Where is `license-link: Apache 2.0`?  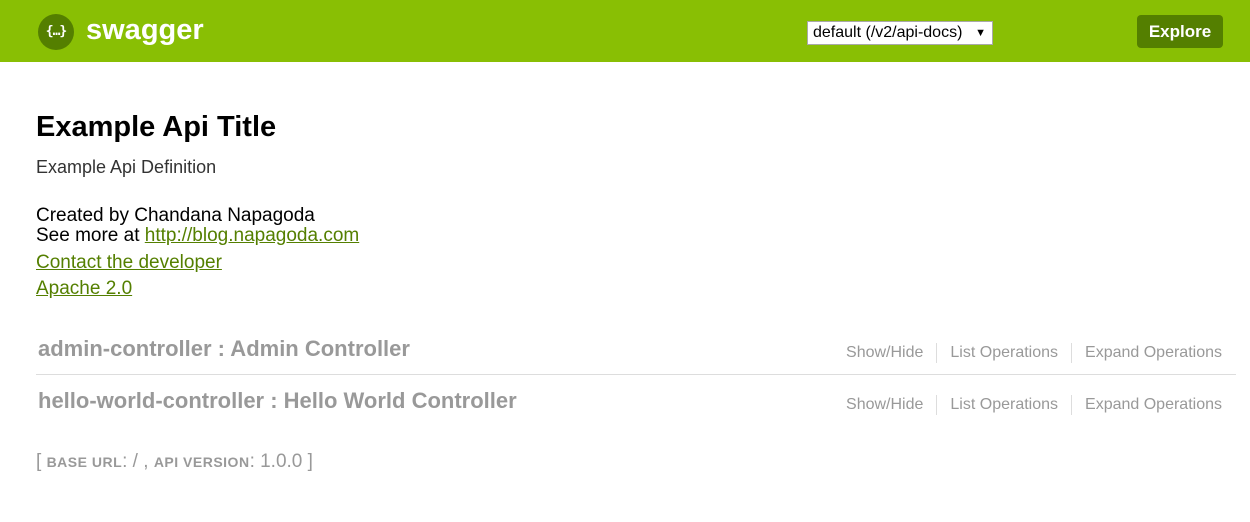
license-link: Apache 2.0 is located at coordinates (84, 289).